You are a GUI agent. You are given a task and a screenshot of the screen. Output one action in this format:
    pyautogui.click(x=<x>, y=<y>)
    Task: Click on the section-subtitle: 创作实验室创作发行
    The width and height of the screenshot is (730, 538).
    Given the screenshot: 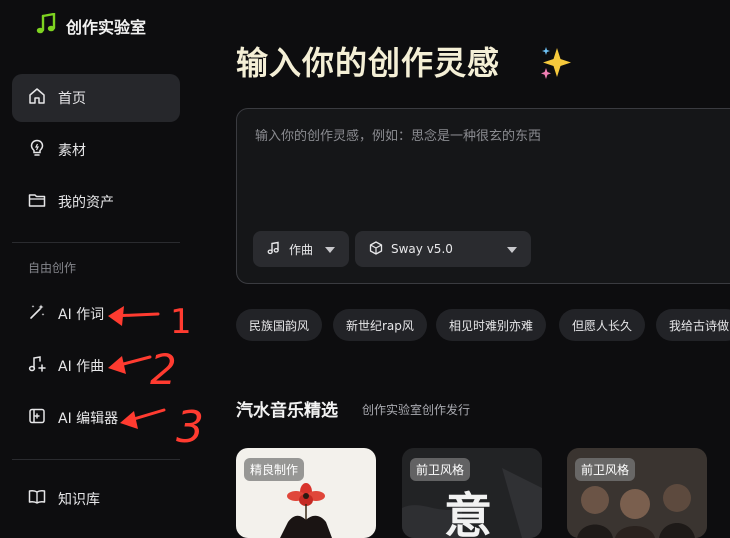 What is the action you would take?
    pyautogui.click(x=416, y=410)
    